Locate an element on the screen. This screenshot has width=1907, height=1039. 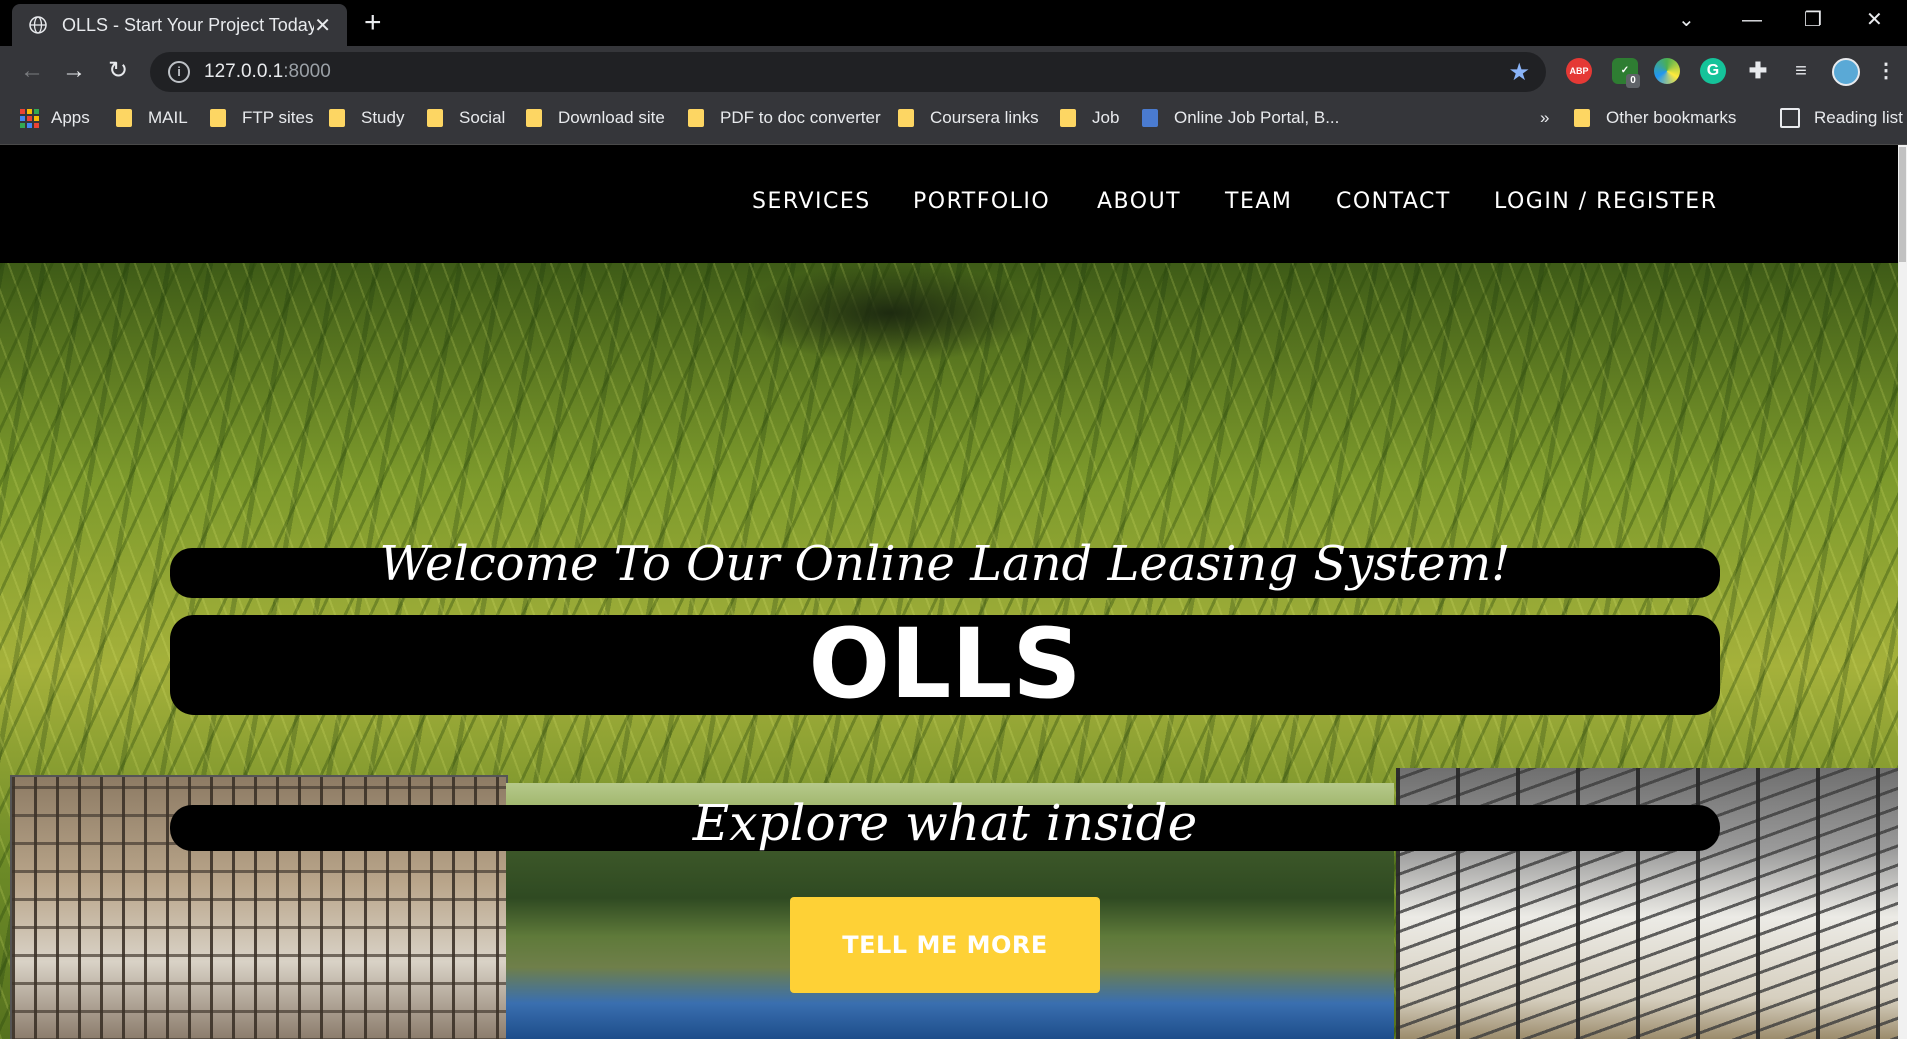
reading-list-queue-icon: ≡ is located at coordinates (1801, 71).